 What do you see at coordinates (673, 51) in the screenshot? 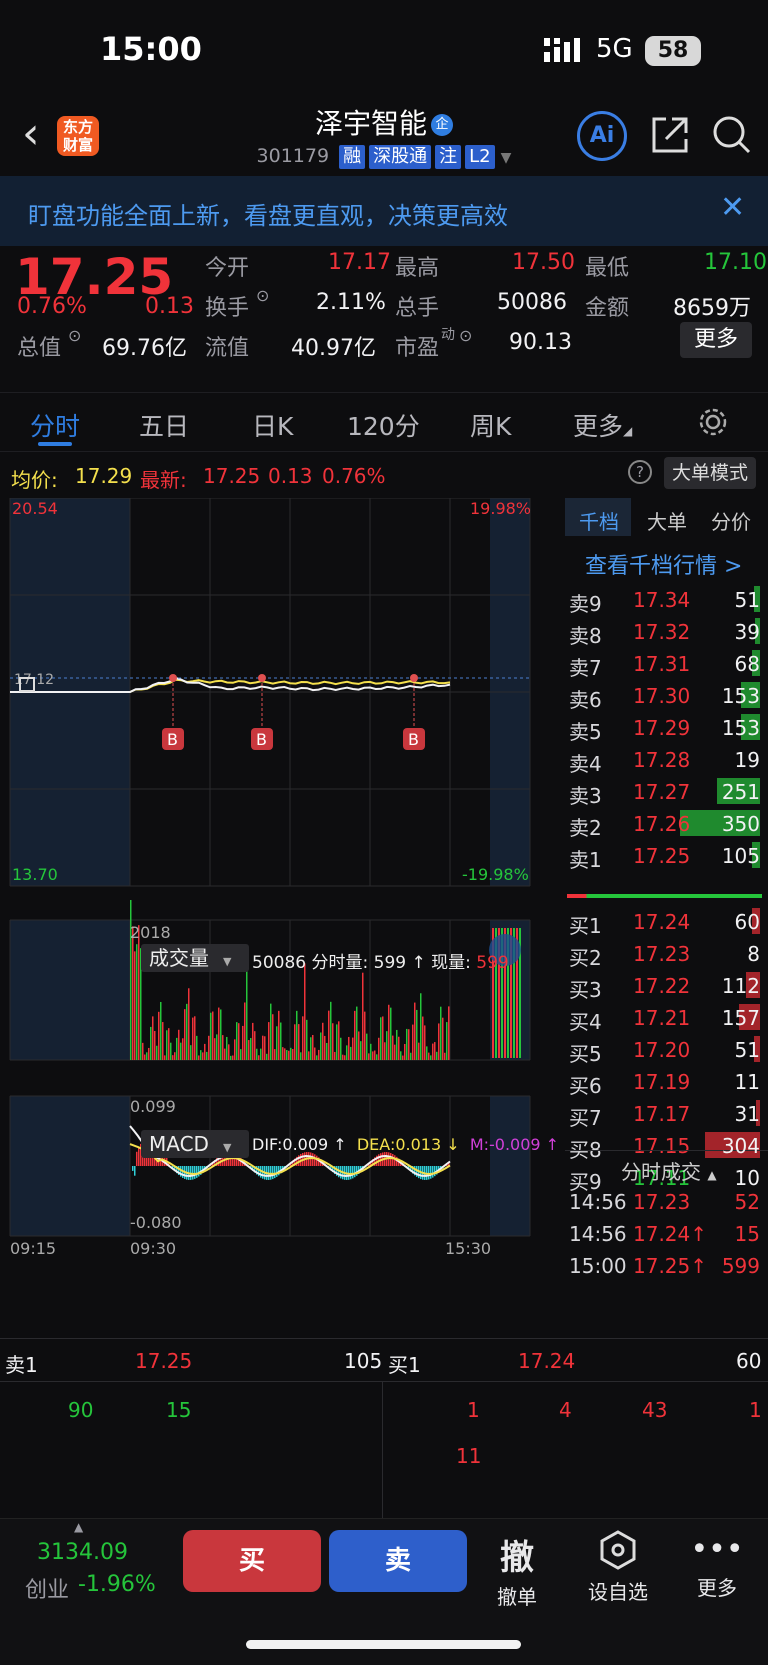
I see `battery-icon: 58` at bounding box center [673, 51].